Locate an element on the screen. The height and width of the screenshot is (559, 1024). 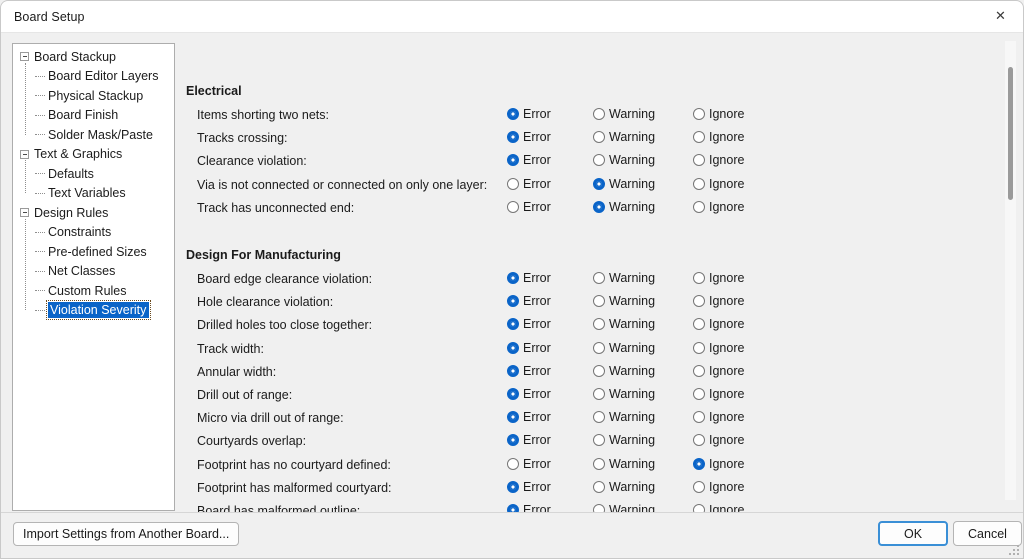
sidebar-item-defaults: Defaults is located at coordinates (93, 174).